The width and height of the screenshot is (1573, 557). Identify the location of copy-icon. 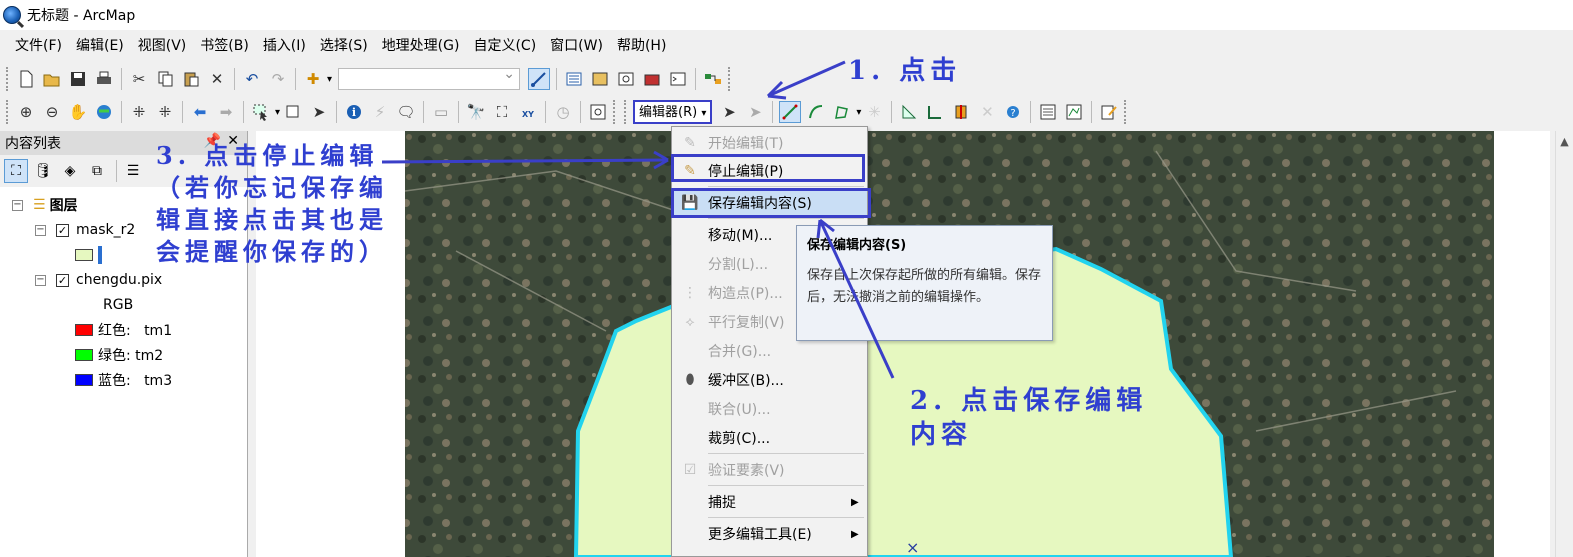
(165, 79).